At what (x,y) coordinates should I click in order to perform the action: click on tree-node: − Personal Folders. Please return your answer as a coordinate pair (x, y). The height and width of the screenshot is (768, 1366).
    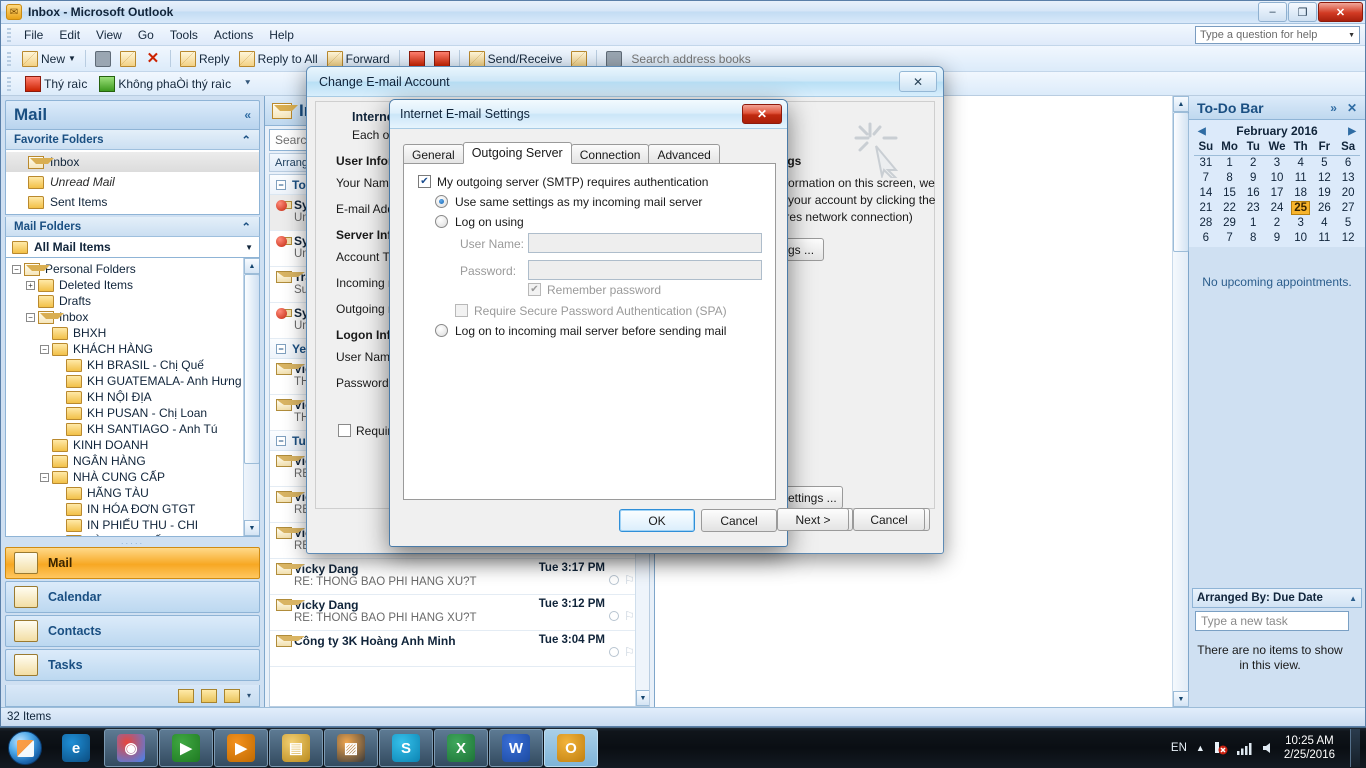
    Looking at the image, I should click on (132, 269).